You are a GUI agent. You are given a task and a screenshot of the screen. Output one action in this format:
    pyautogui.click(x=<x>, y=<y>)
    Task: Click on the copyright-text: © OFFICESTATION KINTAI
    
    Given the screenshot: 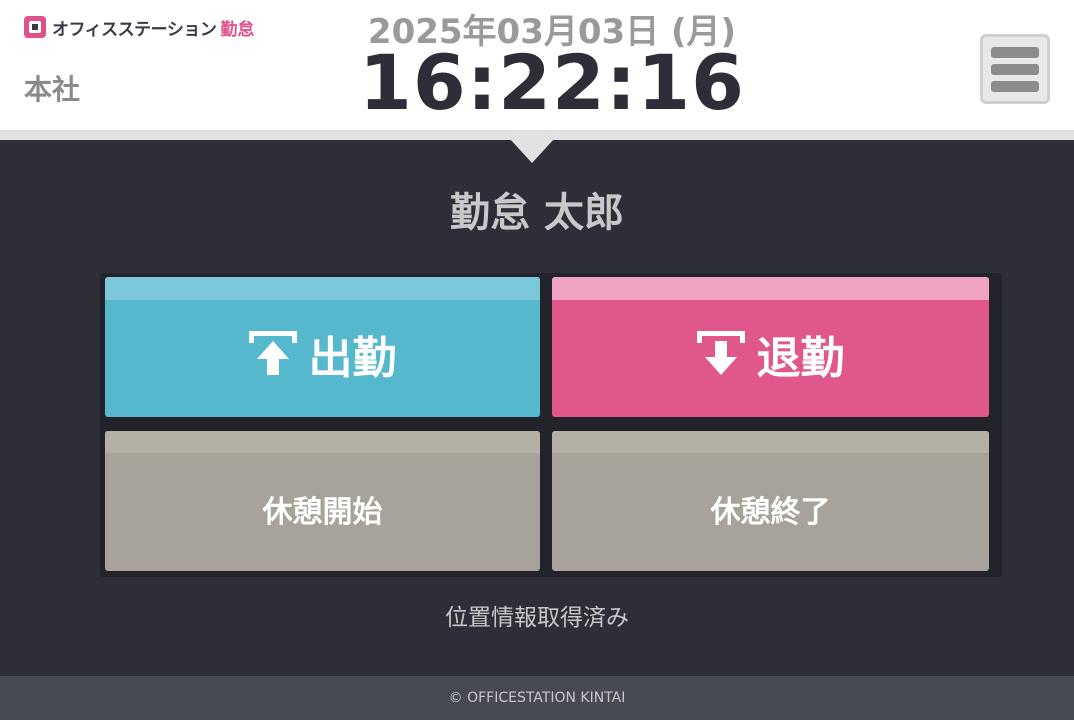 What is the action you would take?
    pyautogui.click(x=537, y=698)
    